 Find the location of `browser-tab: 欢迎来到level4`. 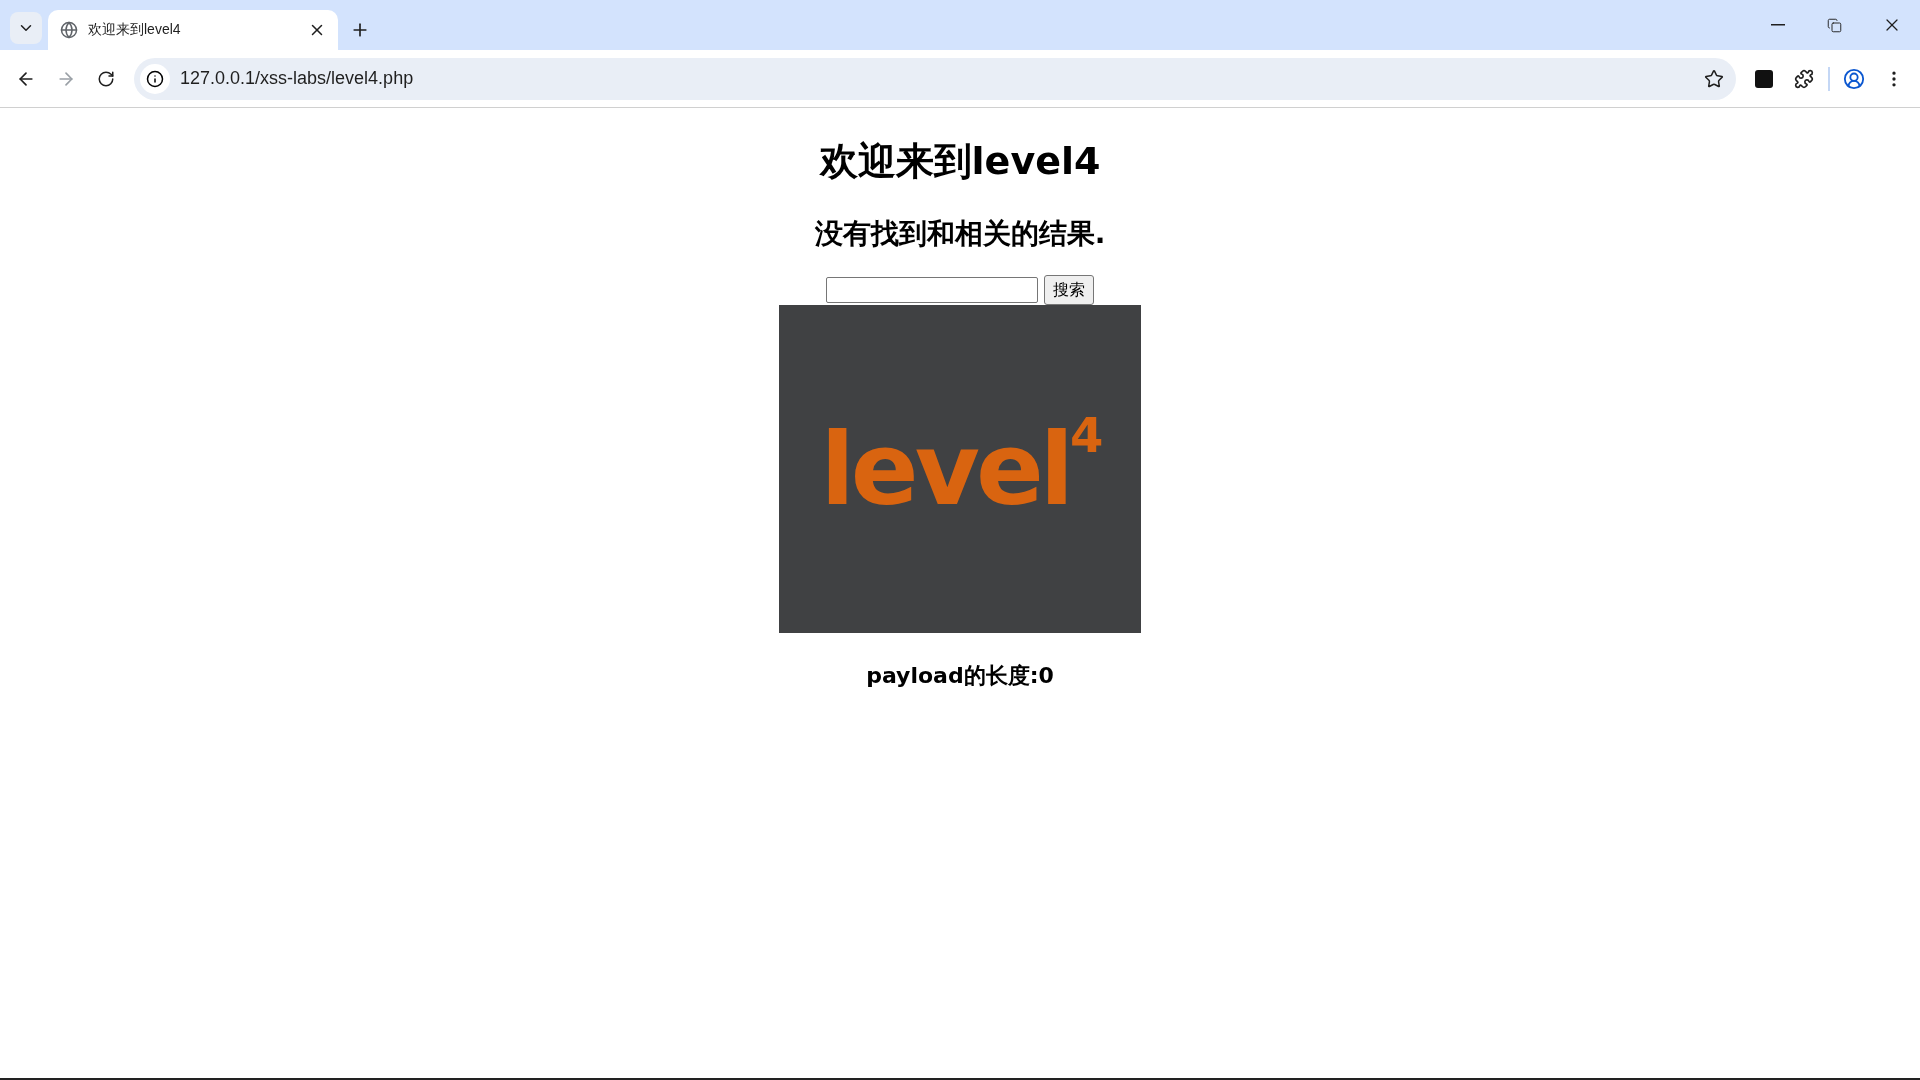

browser-tab: 欢迎来到level4 is located at coordinates (193, 30).